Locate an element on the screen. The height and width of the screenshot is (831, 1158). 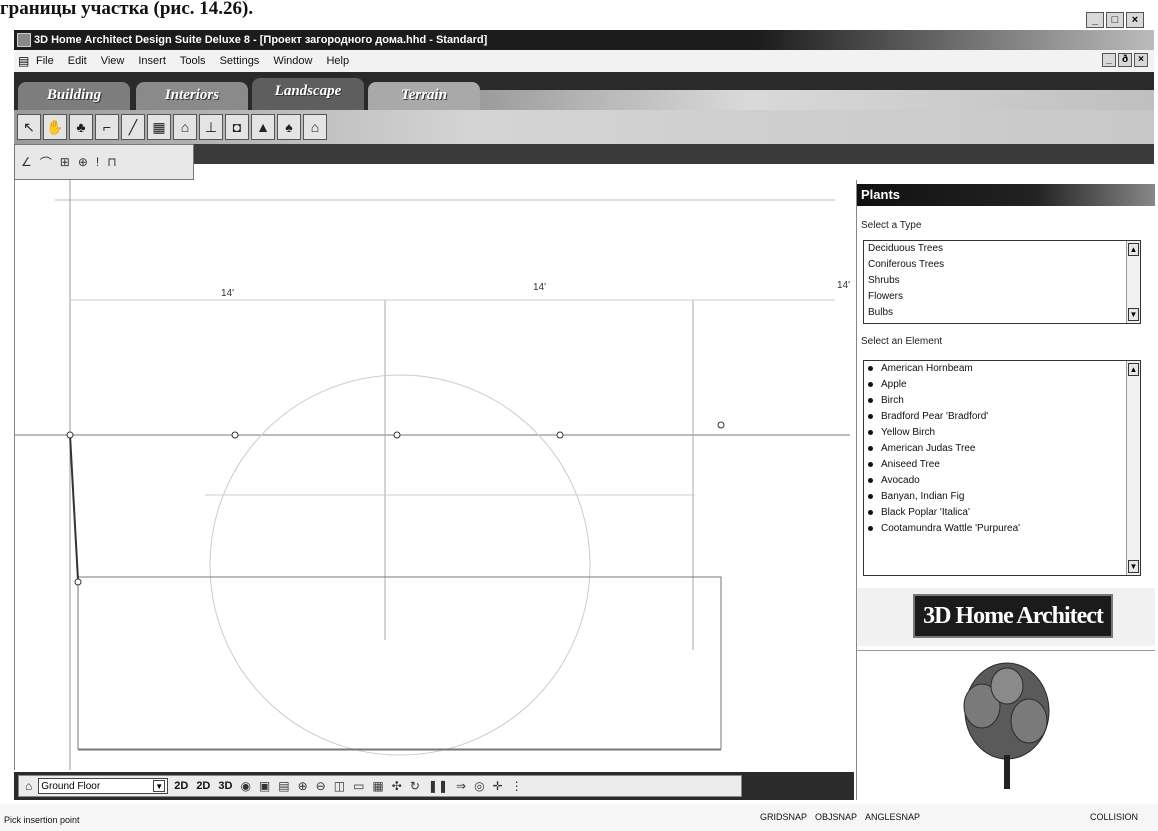
anglesnap-toggle: ANGLESNAP is located at coordinates (892, 817).